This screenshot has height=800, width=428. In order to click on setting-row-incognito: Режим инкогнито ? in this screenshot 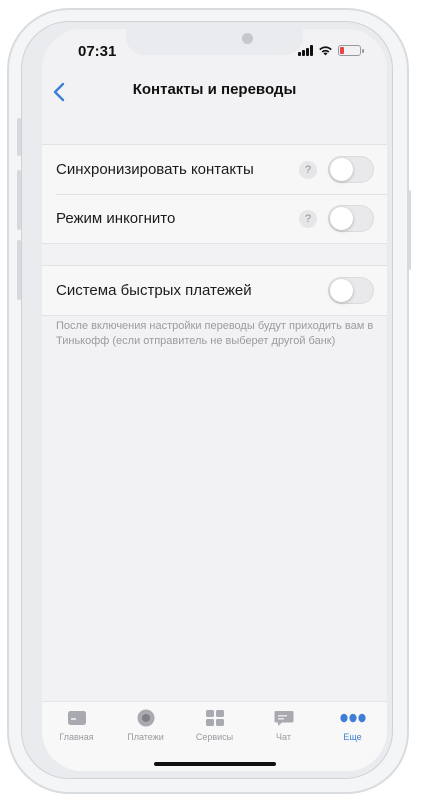, I will do `click(214, 218)`.